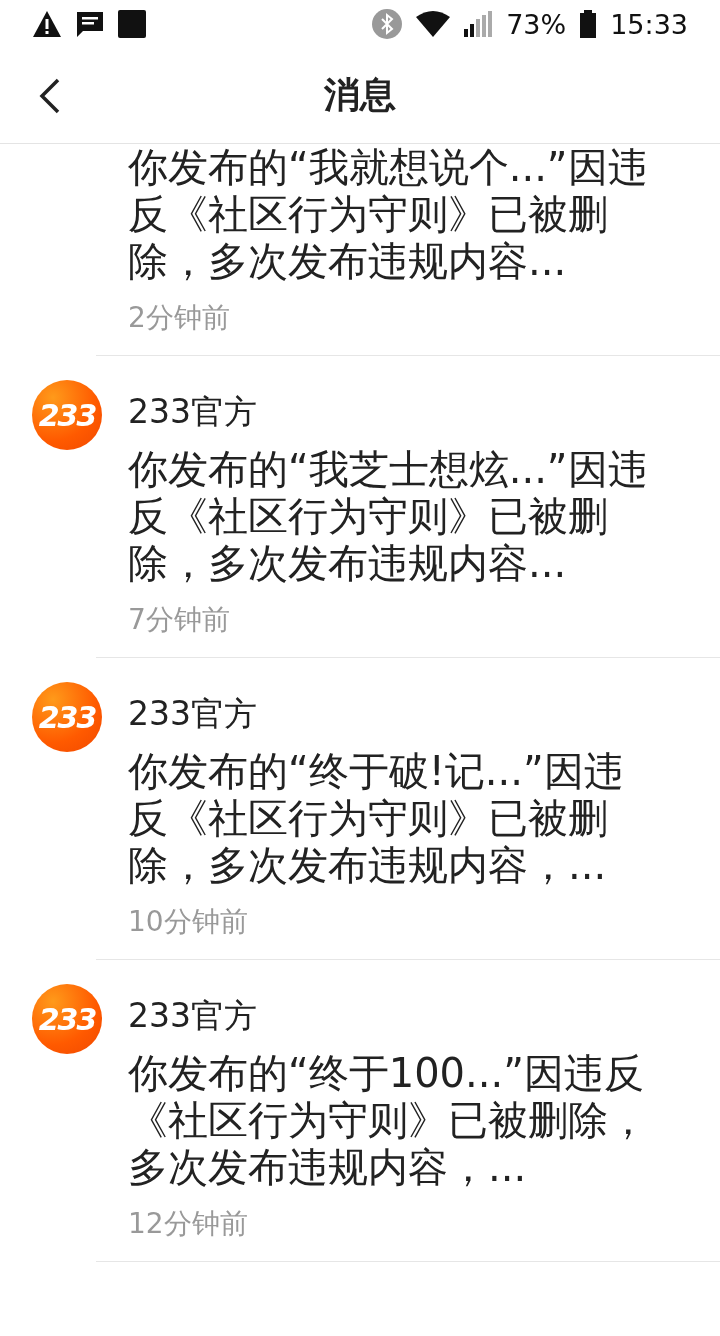 Image resolution: width=720 pixels, height=1336 pixels. Describe the element at coordinates (50, 96) in the screenshot. I see `back-icon` at that location.